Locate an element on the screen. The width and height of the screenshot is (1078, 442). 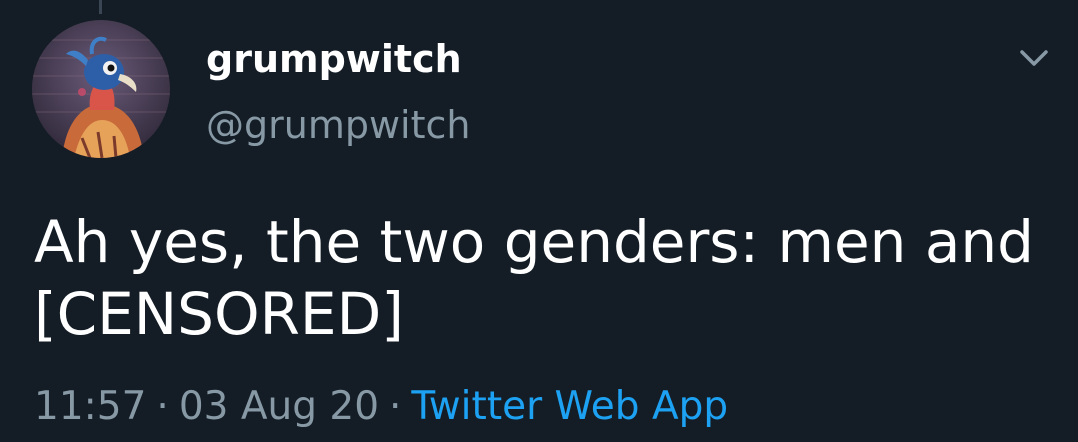
user-handle: @grumpwitch is located at coordinates (338, 125).